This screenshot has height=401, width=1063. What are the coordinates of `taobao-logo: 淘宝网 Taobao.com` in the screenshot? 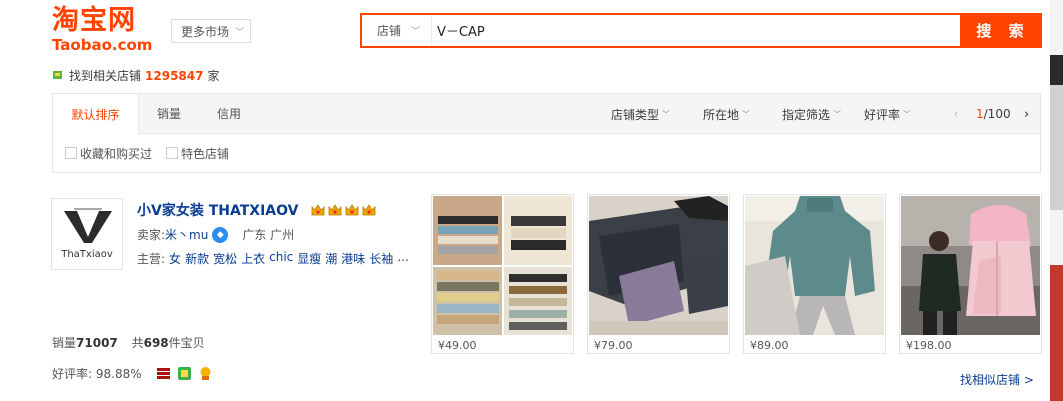 It's located at (107, 31).